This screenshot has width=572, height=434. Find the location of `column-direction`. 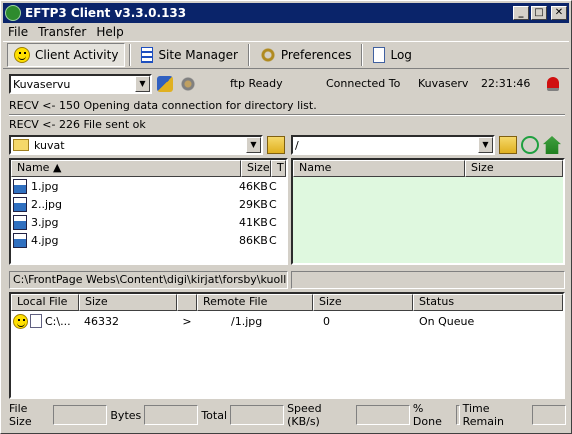

column-direction is located at coordinates (187, 302).